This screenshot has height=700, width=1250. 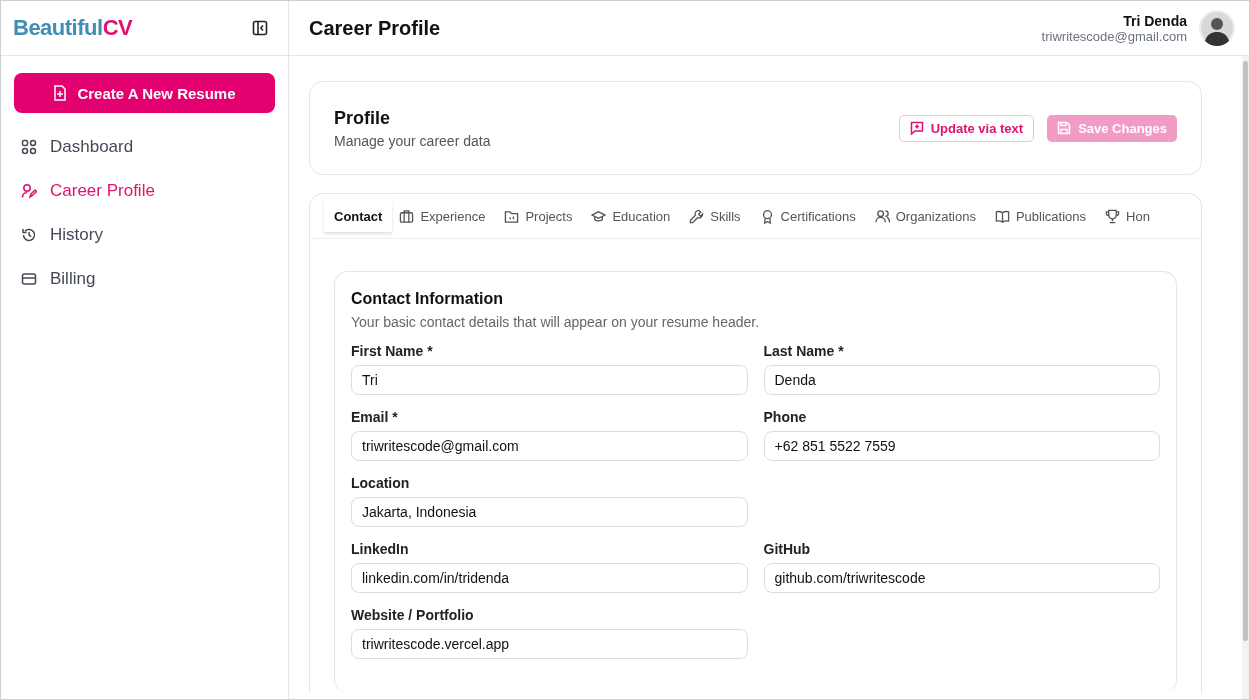 I want to click on briefcase-icon, so click(x=407, y=216).